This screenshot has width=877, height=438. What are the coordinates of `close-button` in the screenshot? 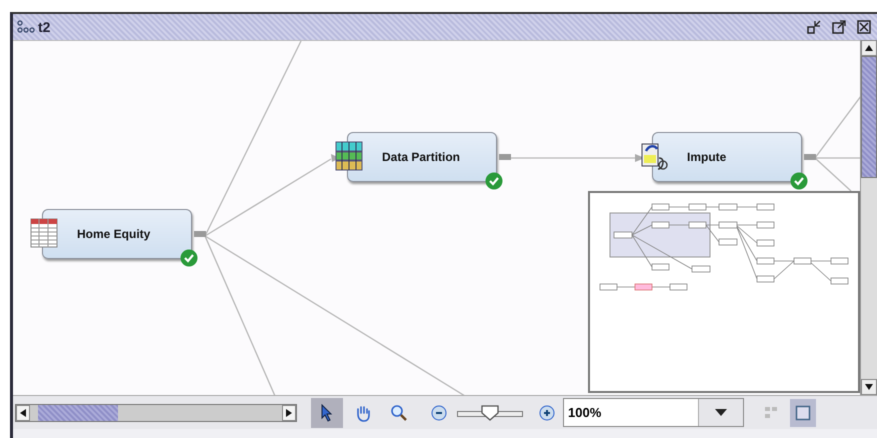 It's located at (864, 27).